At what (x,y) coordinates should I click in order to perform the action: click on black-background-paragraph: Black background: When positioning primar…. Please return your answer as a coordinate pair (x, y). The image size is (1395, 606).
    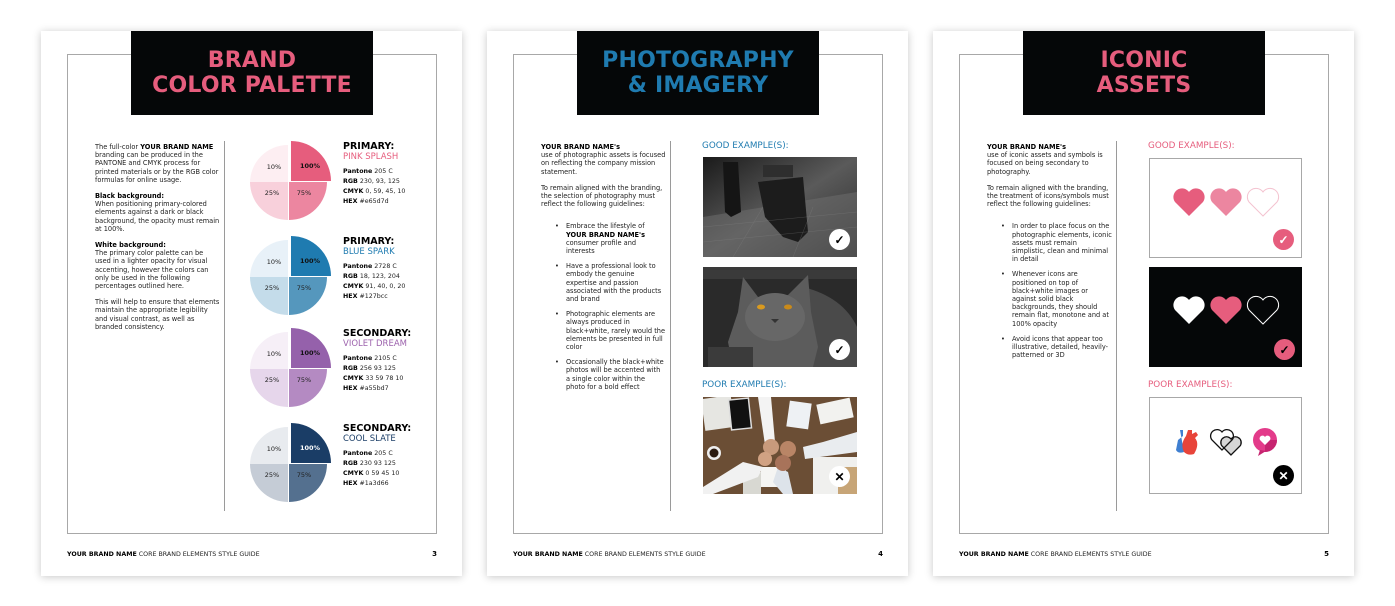
    Looking at the image, I should click on (157, 212).